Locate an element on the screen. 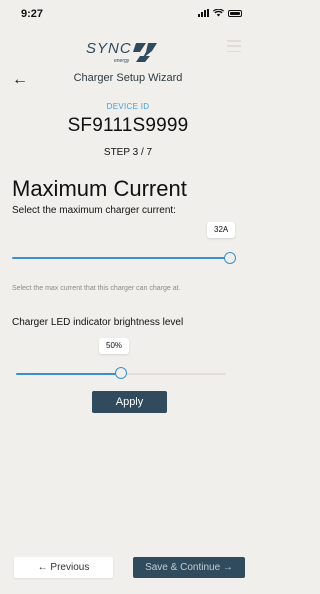 The height and width of the screenshot is (594, 320). apply-button: Apply is located at coordinates (129, 402).